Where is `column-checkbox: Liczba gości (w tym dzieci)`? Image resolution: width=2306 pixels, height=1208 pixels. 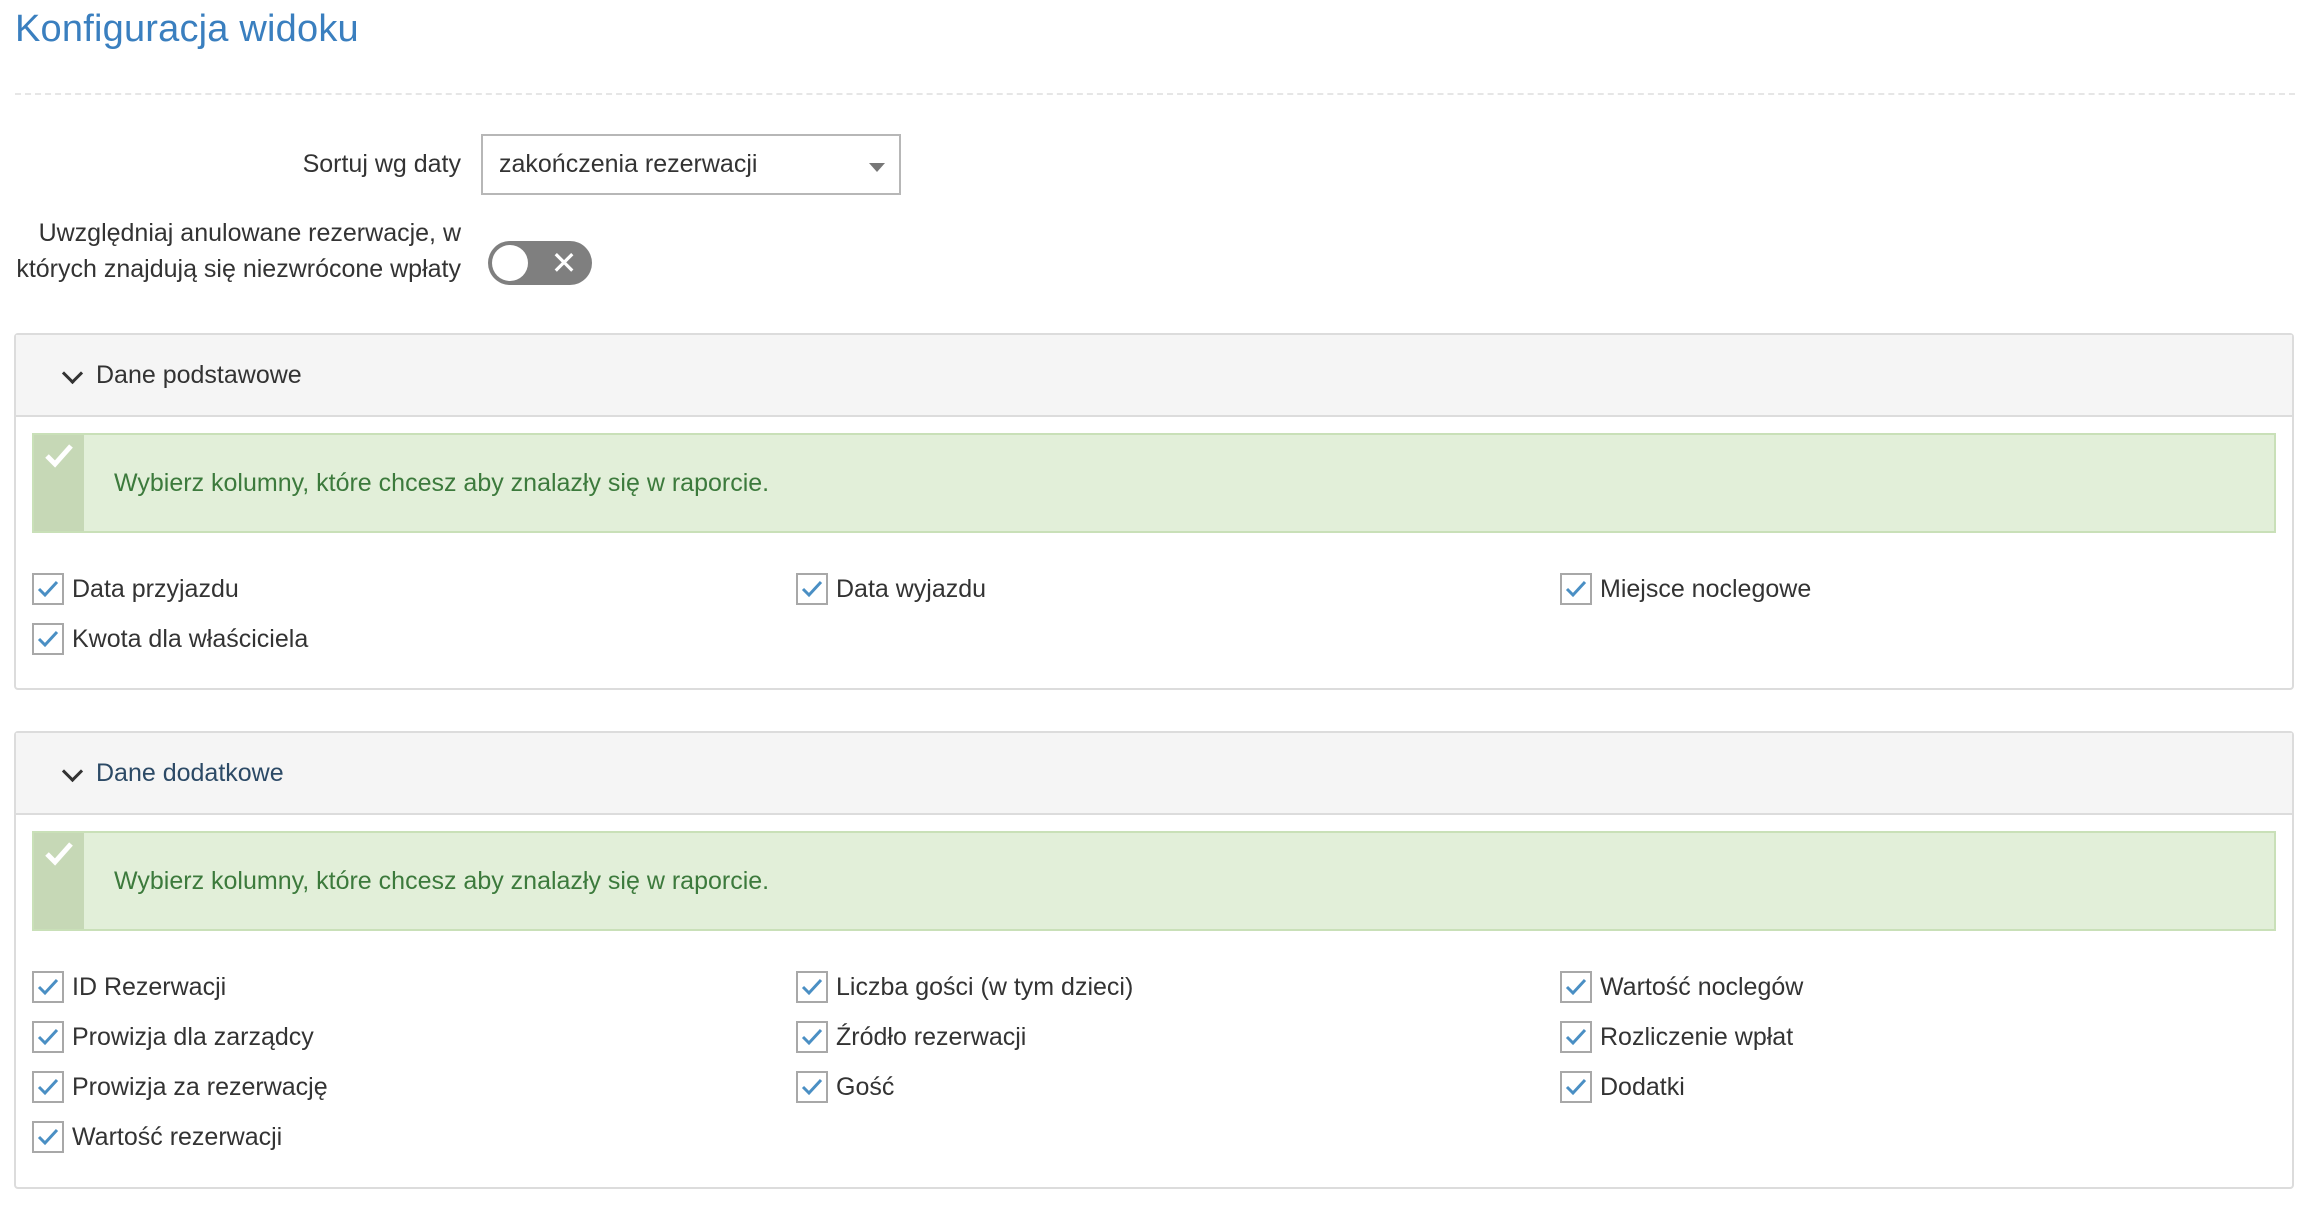 column-checkbox: Liczba gości (w tym dzieci) is located at coordinates (964, 987).